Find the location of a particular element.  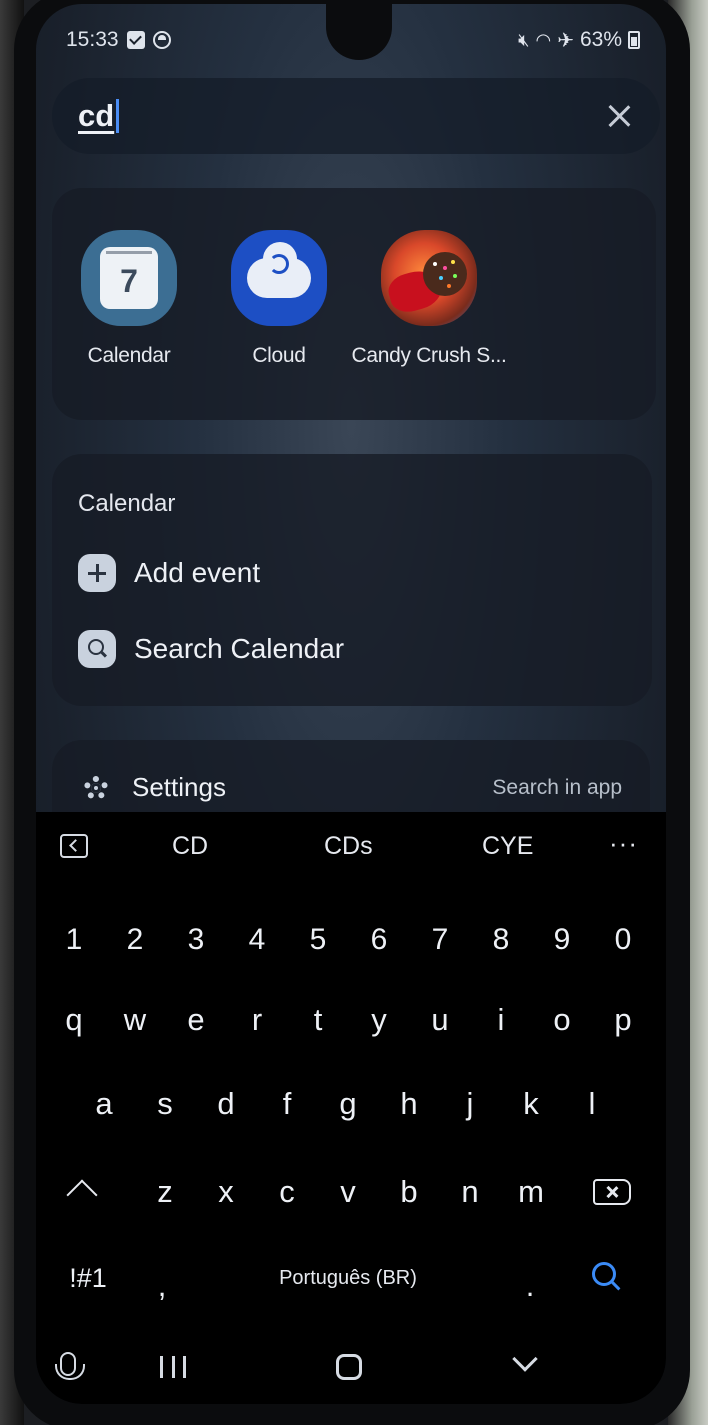

sync-icon is located at coordinates (279, 264).